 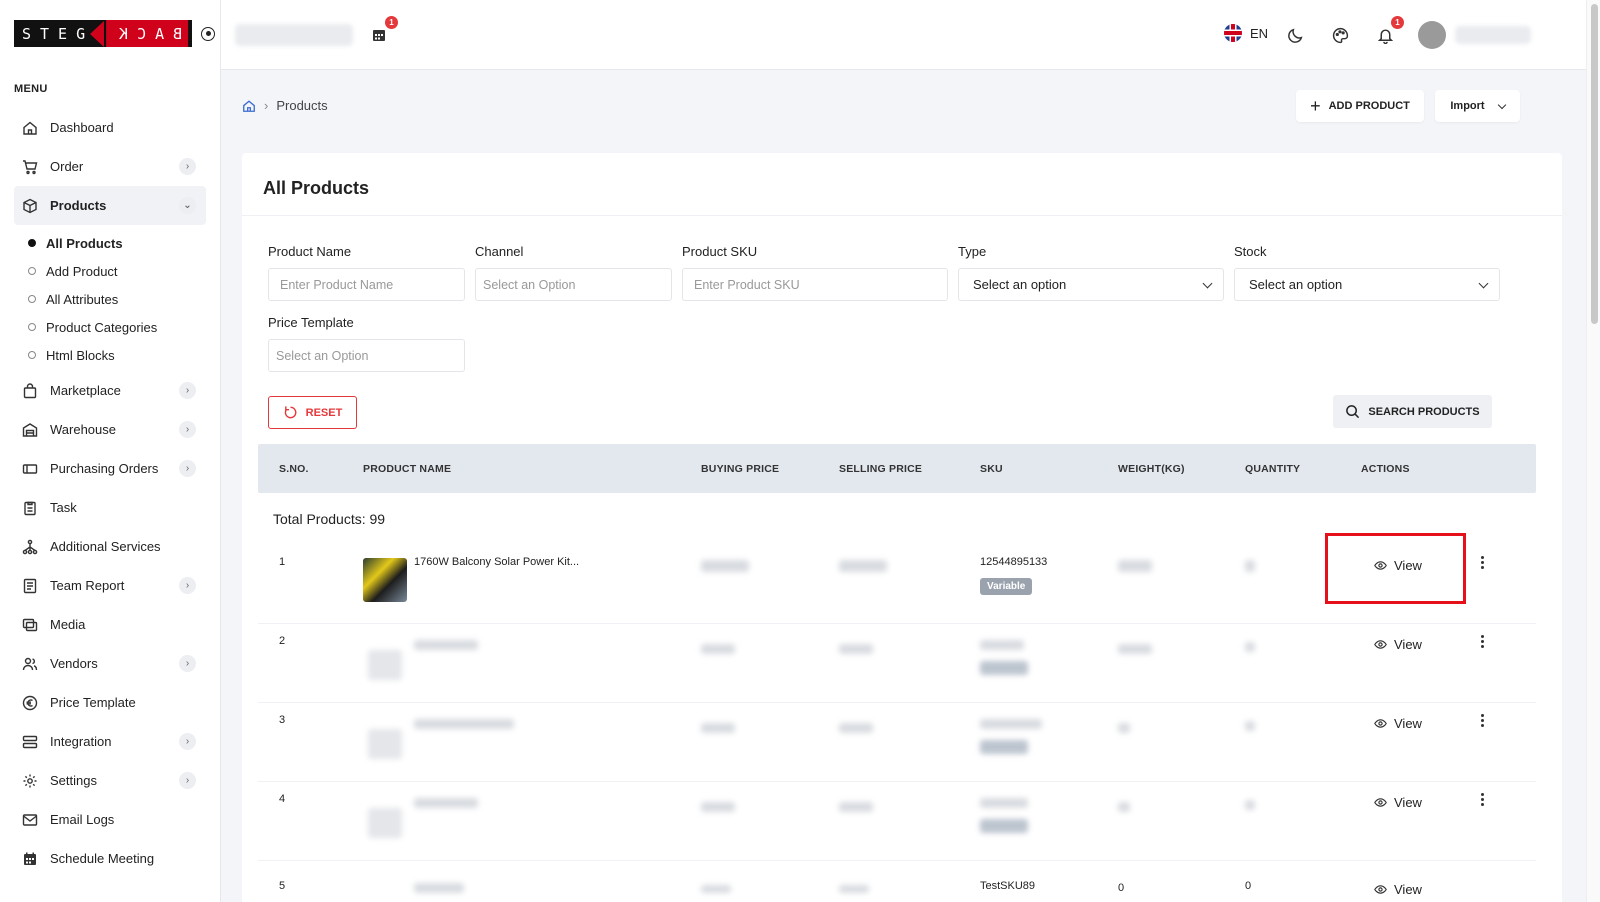 I want to click on price-template-select: Select an Option, so click(x=366, y=355).